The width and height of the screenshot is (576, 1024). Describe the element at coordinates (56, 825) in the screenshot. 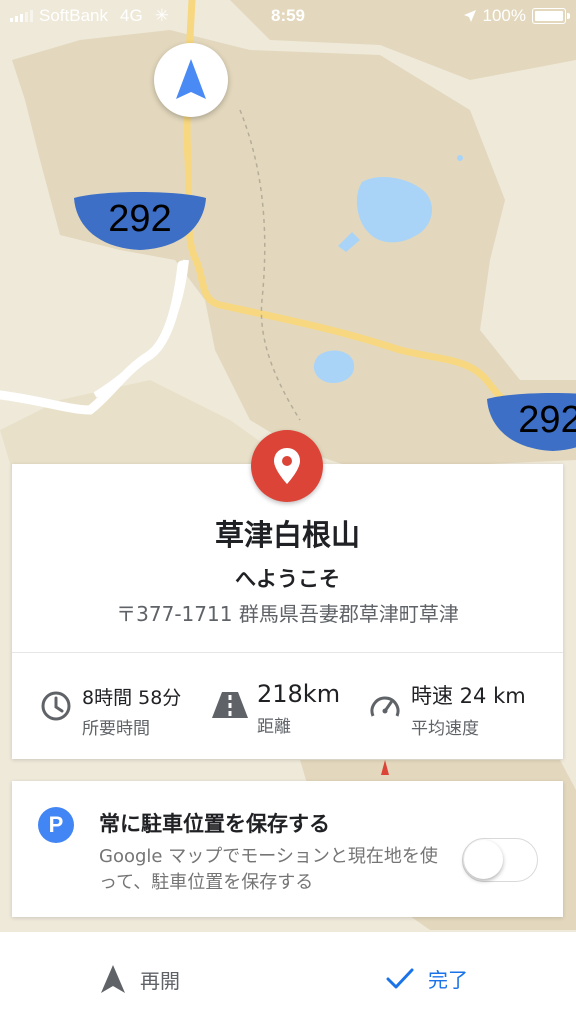

I see `parking-icon: P` at that location.